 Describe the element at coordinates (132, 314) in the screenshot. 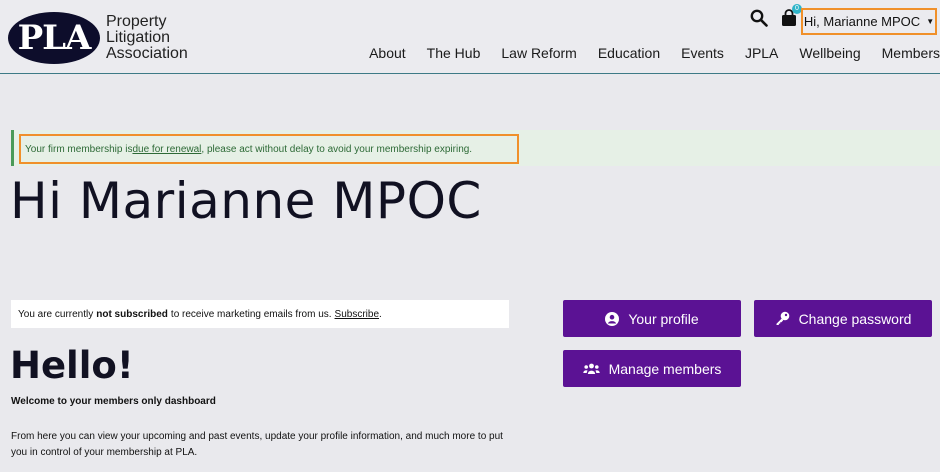

I see `subscribe-status-bold: not subscribed` at that location.